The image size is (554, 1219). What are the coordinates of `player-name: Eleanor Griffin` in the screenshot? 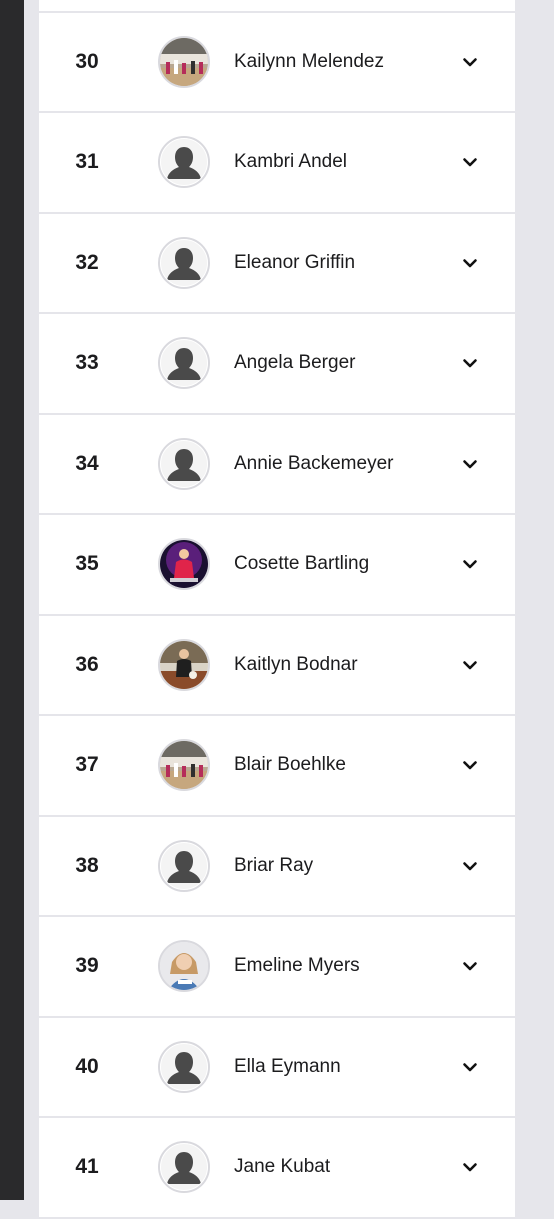 It's located at (295, 262).